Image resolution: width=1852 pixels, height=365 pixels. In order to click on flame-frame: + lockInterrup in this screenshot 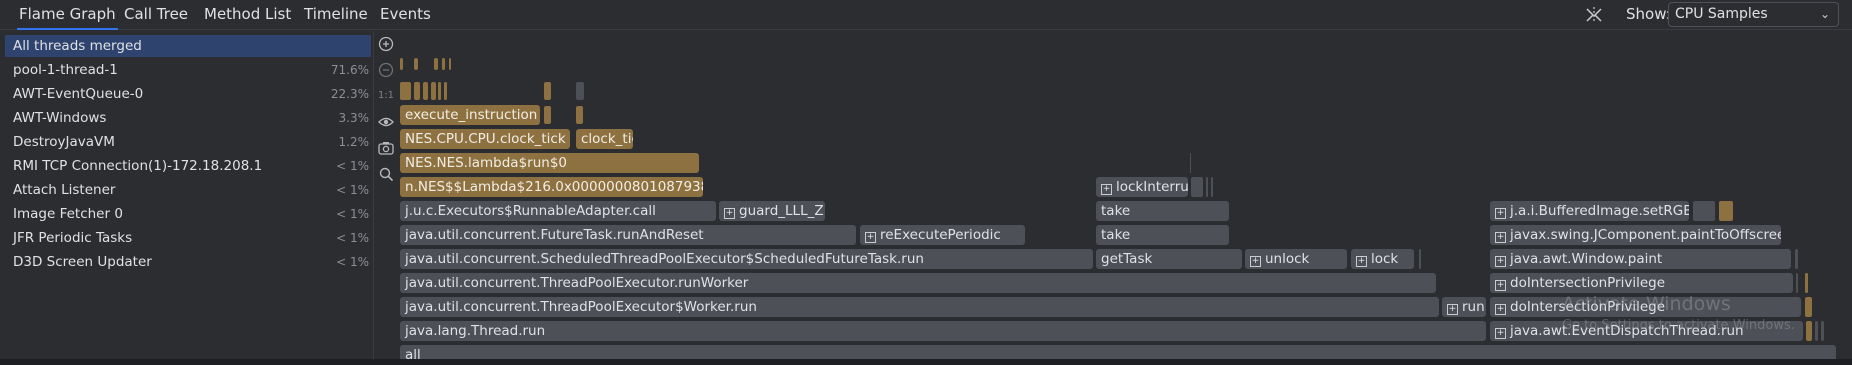, I will do `click(1142, 187)`.